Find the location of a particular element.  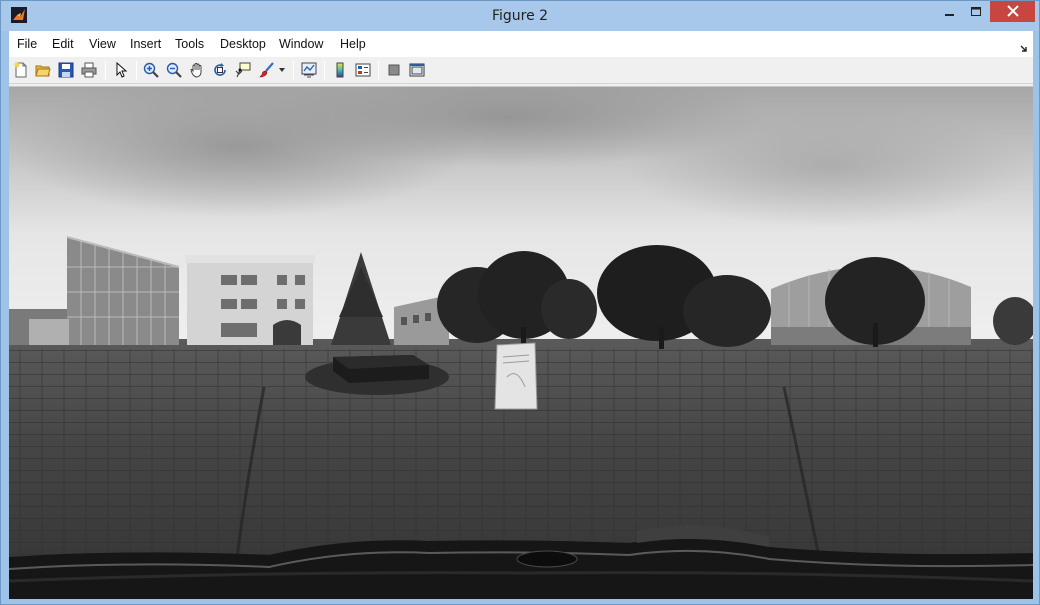

insert-legend-icon is located at coordinates (363, 70).